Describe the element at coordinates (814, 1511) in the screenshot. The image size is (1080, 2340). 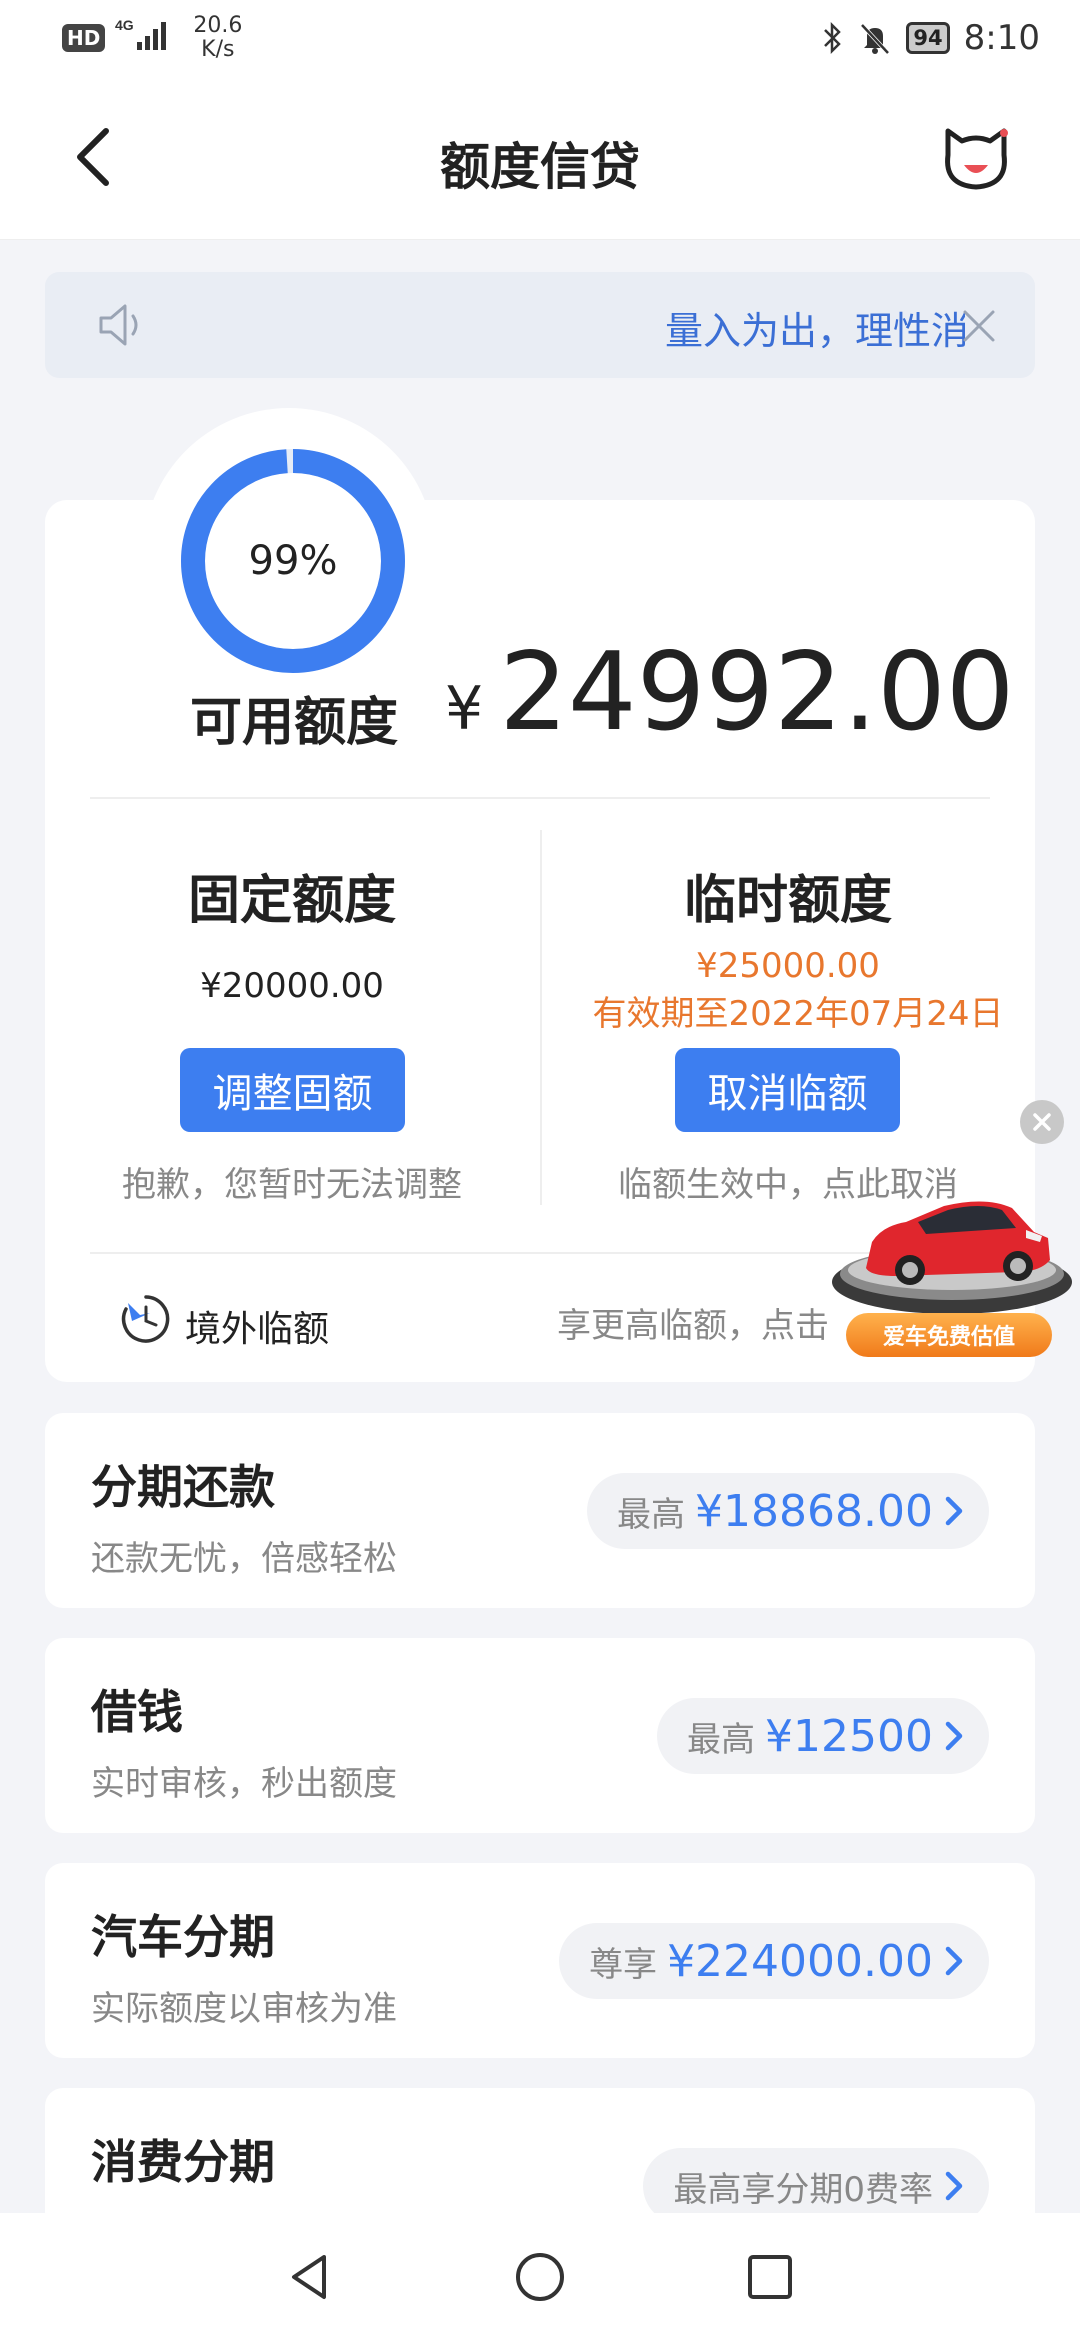
I see `limit-amount: ¥18868.00` at that location.